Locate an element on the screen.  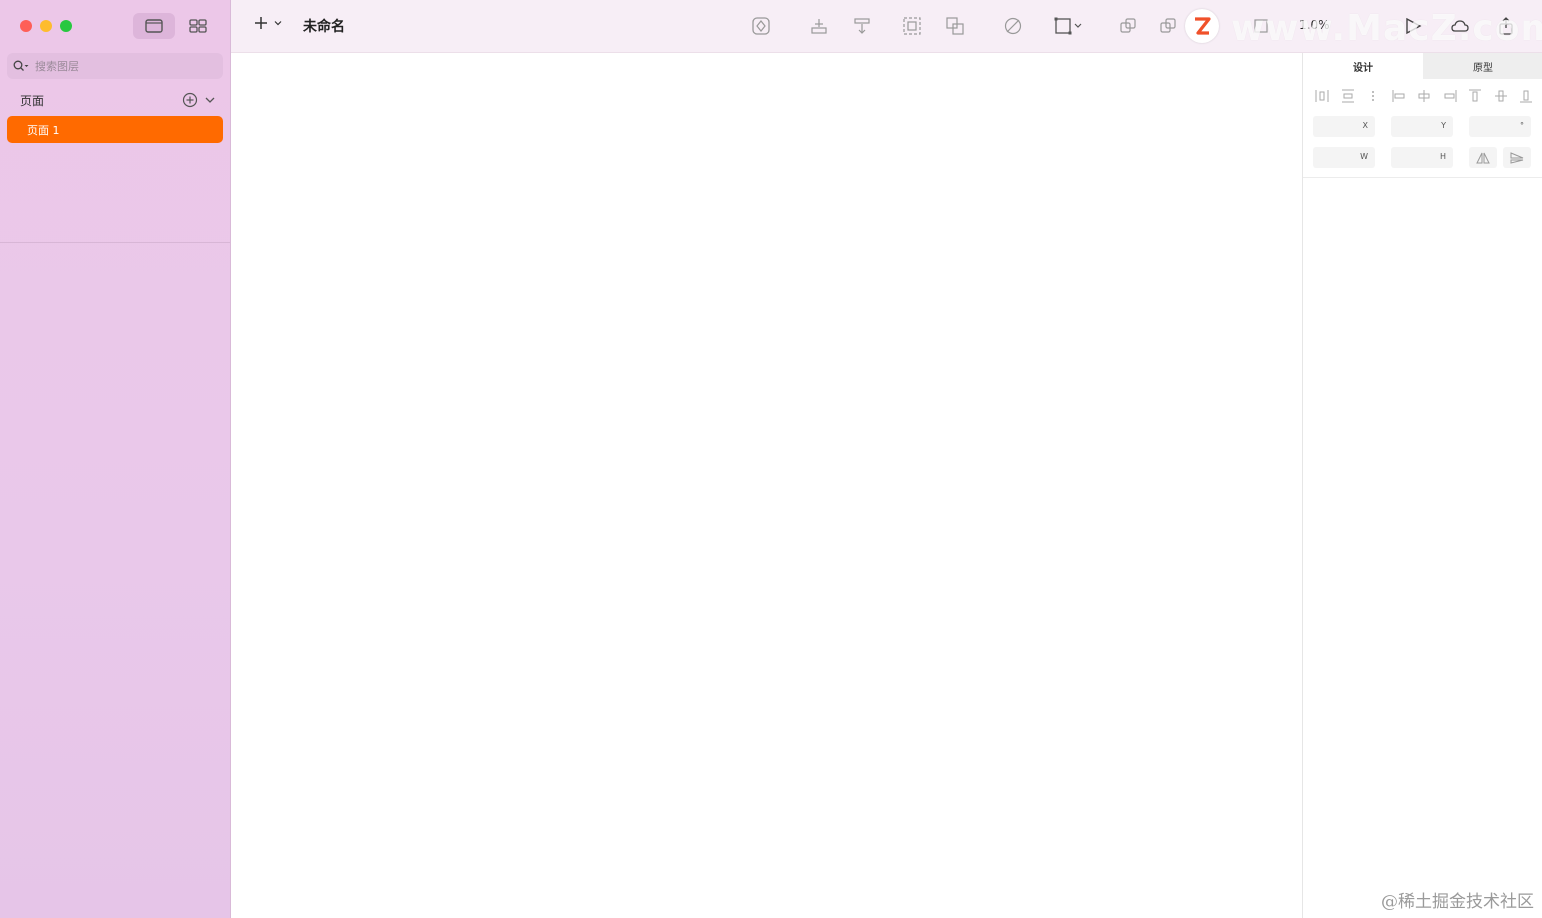
plus-icon is located at coordinates (261, 23).